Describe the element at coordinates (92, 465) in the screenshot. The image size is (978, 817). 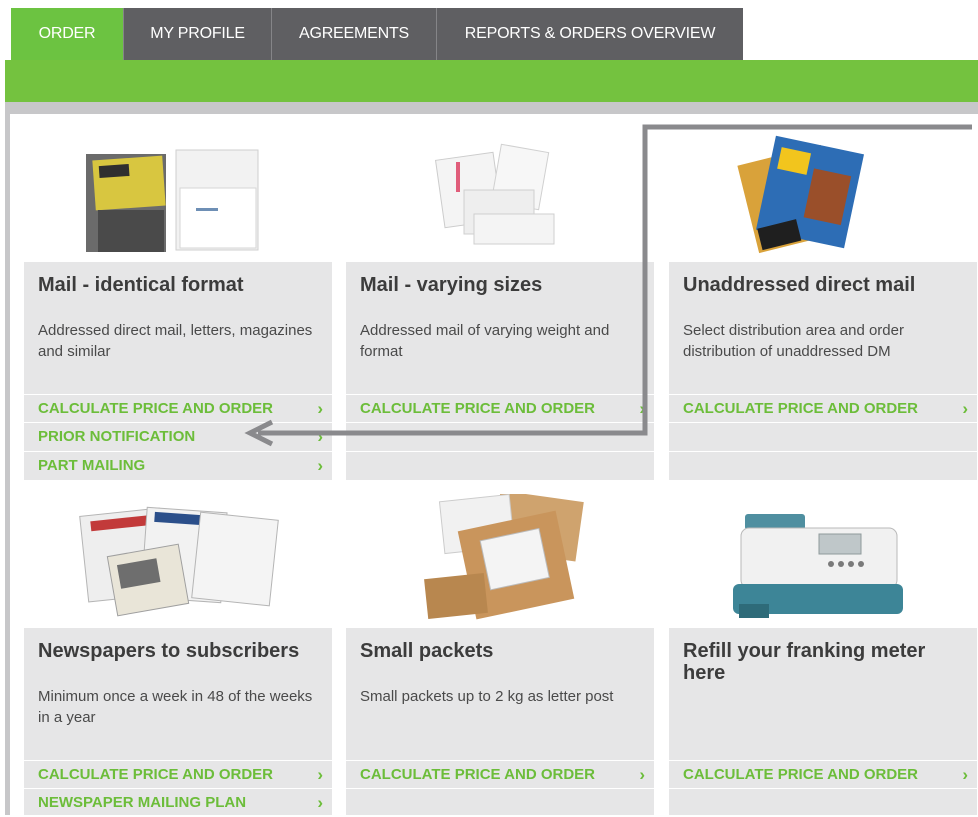
I see `link-label: PART MAILING` at that location.